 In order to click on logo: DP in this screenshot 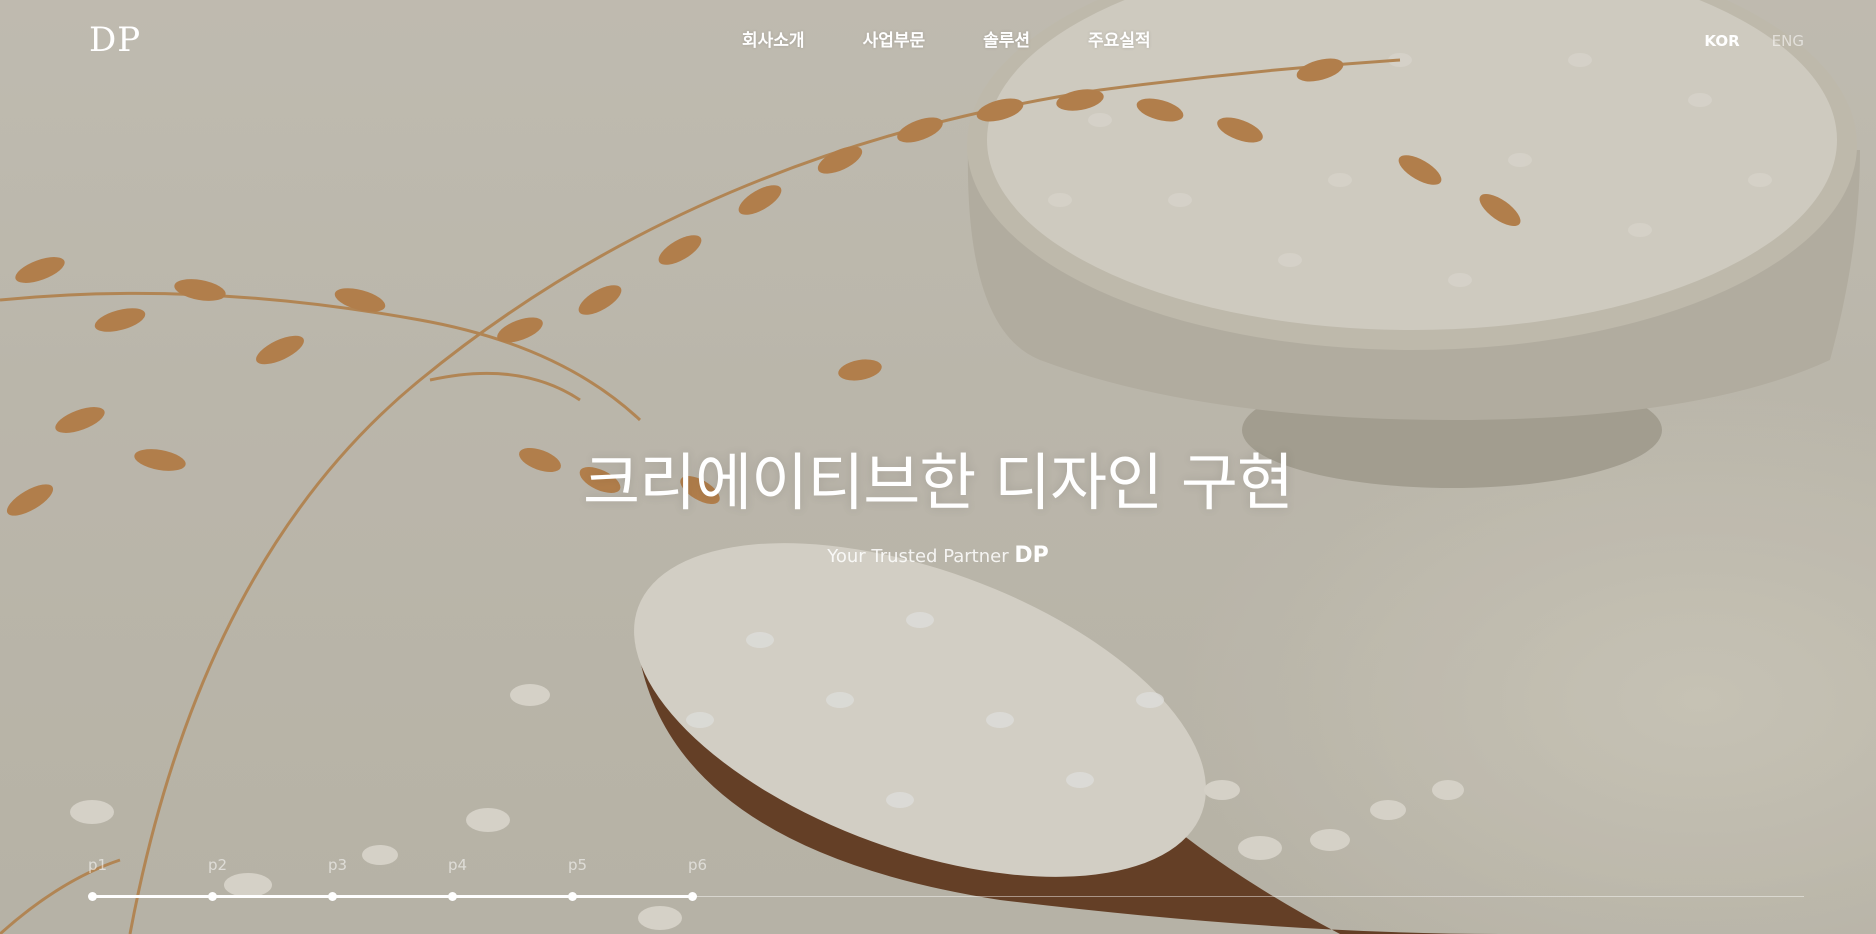, I will do `click(115, 40)`.